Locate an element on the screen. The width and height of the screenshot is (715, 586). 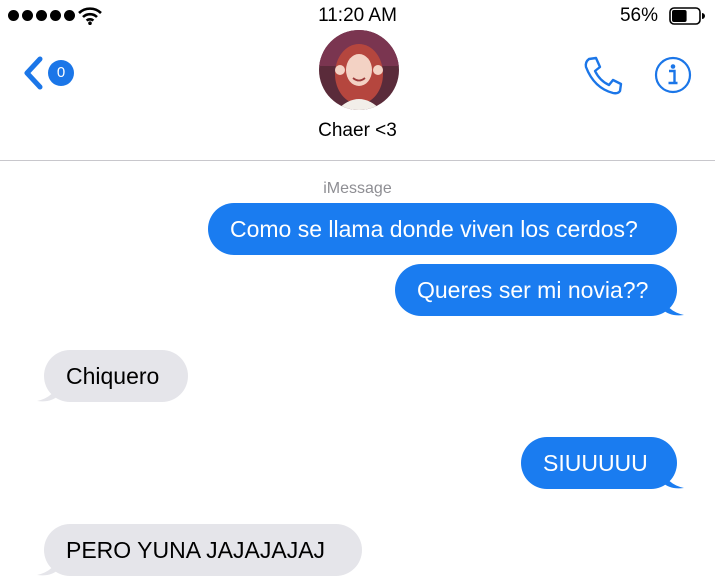
status-time: 11:20 AM is located at coordinates (357, 15).